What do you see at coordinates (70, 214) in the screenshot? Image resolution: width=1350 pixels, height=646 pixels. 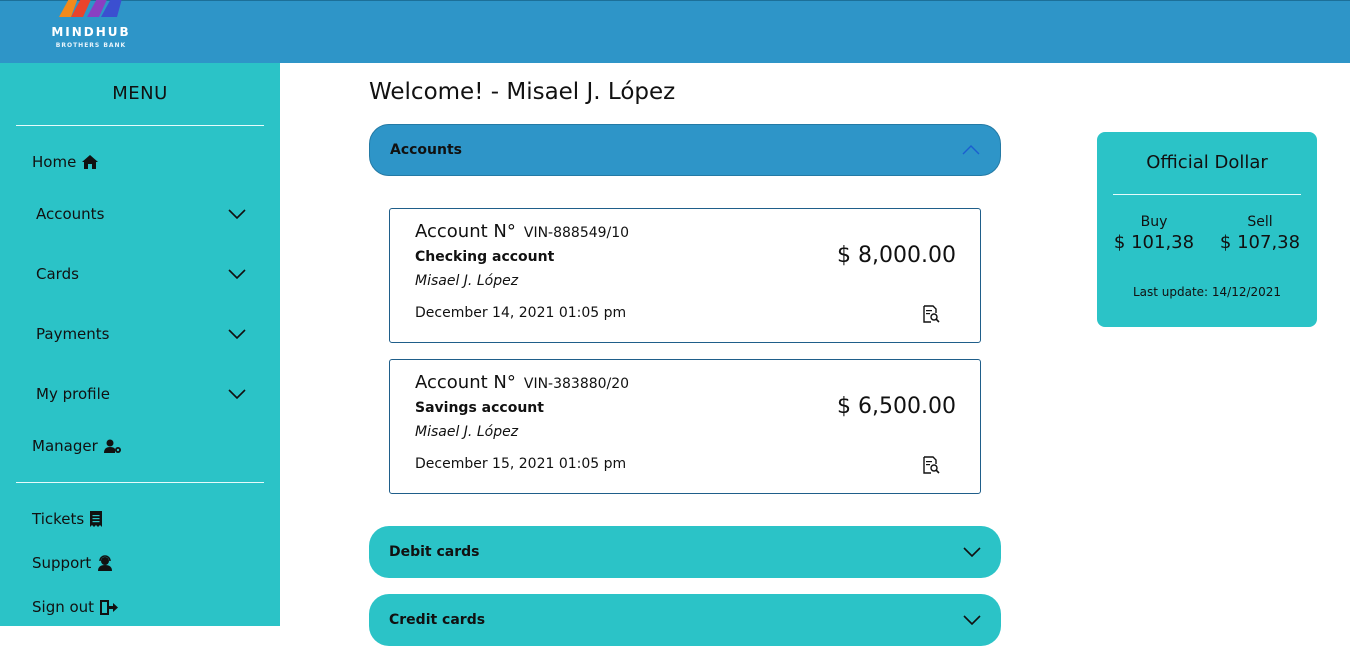 I see `sidebar-item-label: Accounts` at bounding box center [70, 214].